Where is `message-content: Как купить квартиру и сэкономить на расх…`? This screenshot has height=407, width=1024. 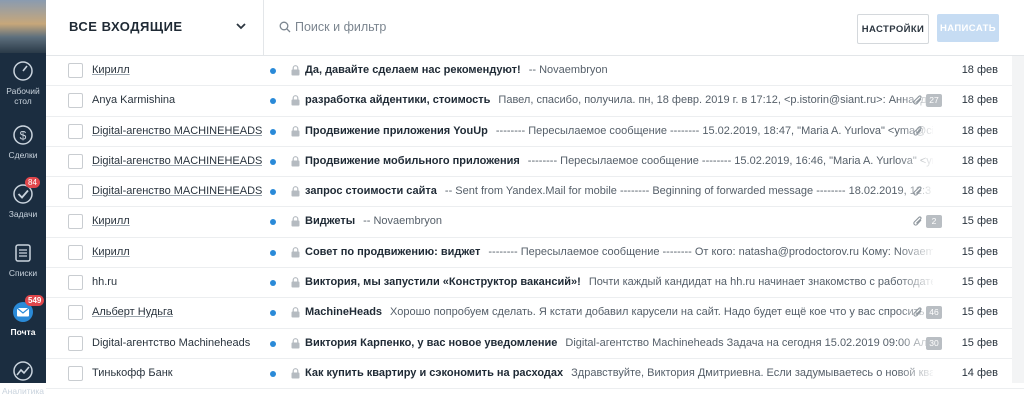
message-content: Как купить квартиру и сэкономить на расх… is located at coordinates (619, 373).